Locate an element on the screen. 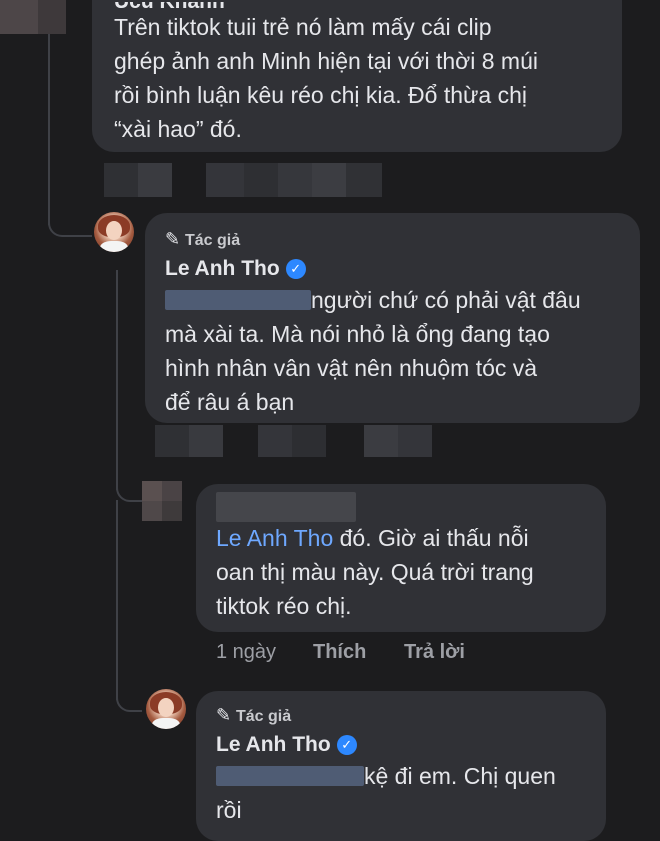 The image size is (660, 841). thread-line-nested is located at coordinates (117, 380).